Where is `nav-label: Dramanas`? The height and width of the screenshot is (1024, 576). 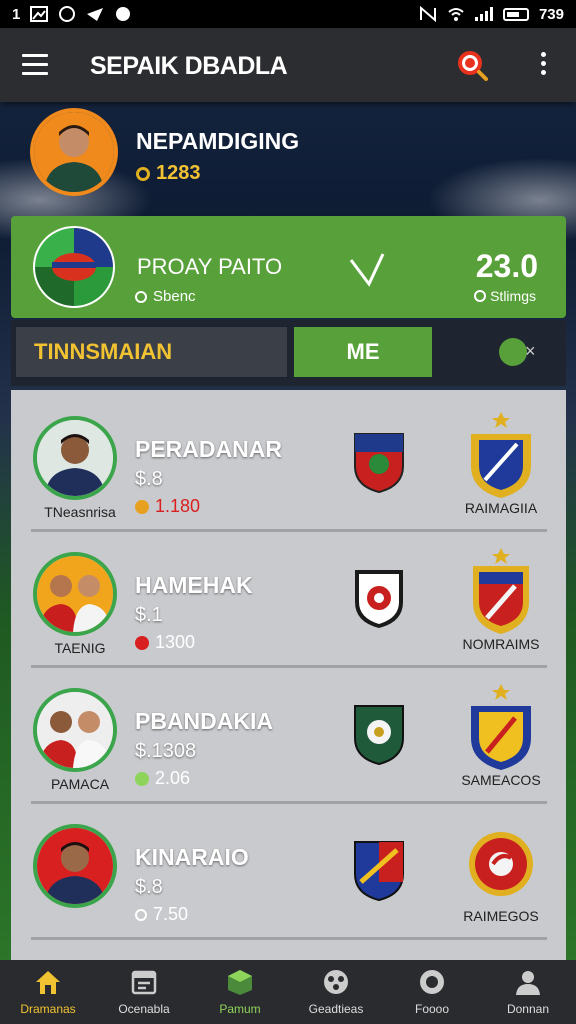
nav-label: Dramanas is located at coordinates (48, 1009).